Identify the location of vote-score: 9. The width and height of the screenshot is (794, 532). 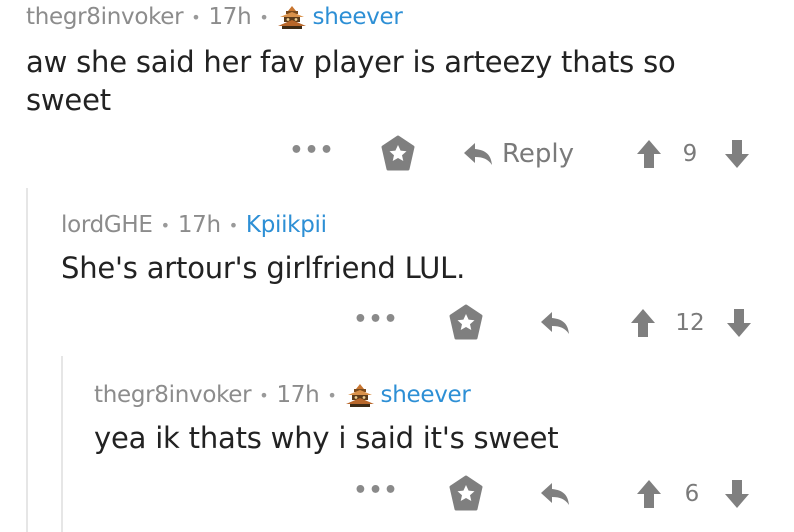
(690, 154).